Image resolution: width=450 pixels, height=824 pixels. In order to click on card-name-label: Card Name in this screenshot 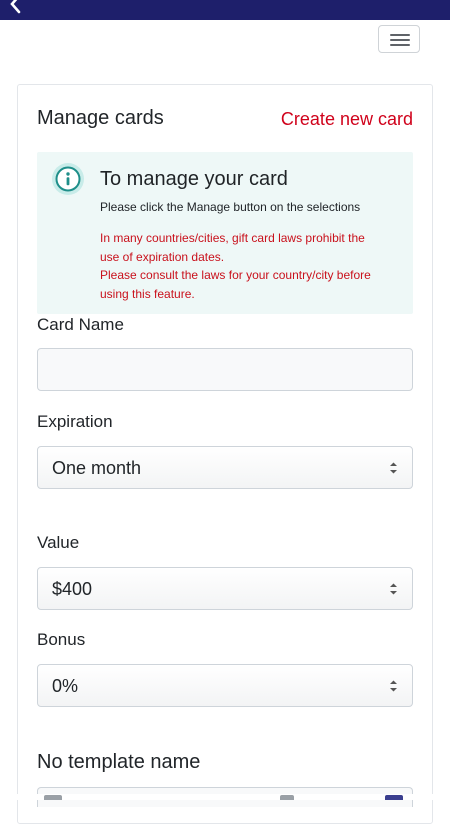, I will do `click(80, 324)`.